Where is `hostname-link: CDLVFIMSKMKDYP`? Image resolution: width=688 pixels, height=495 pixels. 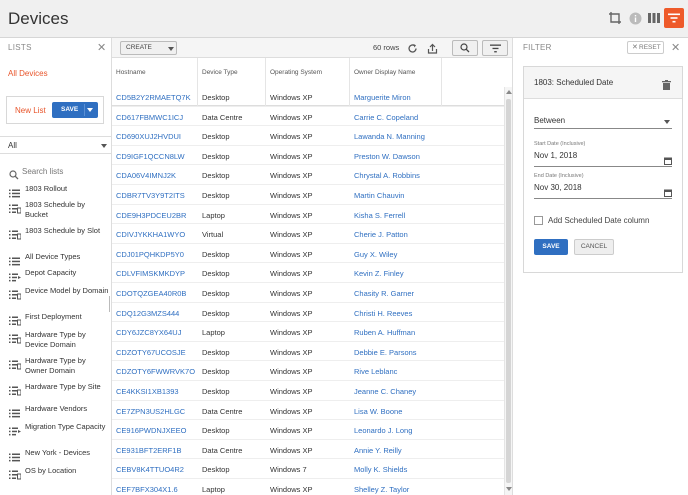
hostname-link: CDLVFIMSKMKDYP is located at coordinates (156, 273).